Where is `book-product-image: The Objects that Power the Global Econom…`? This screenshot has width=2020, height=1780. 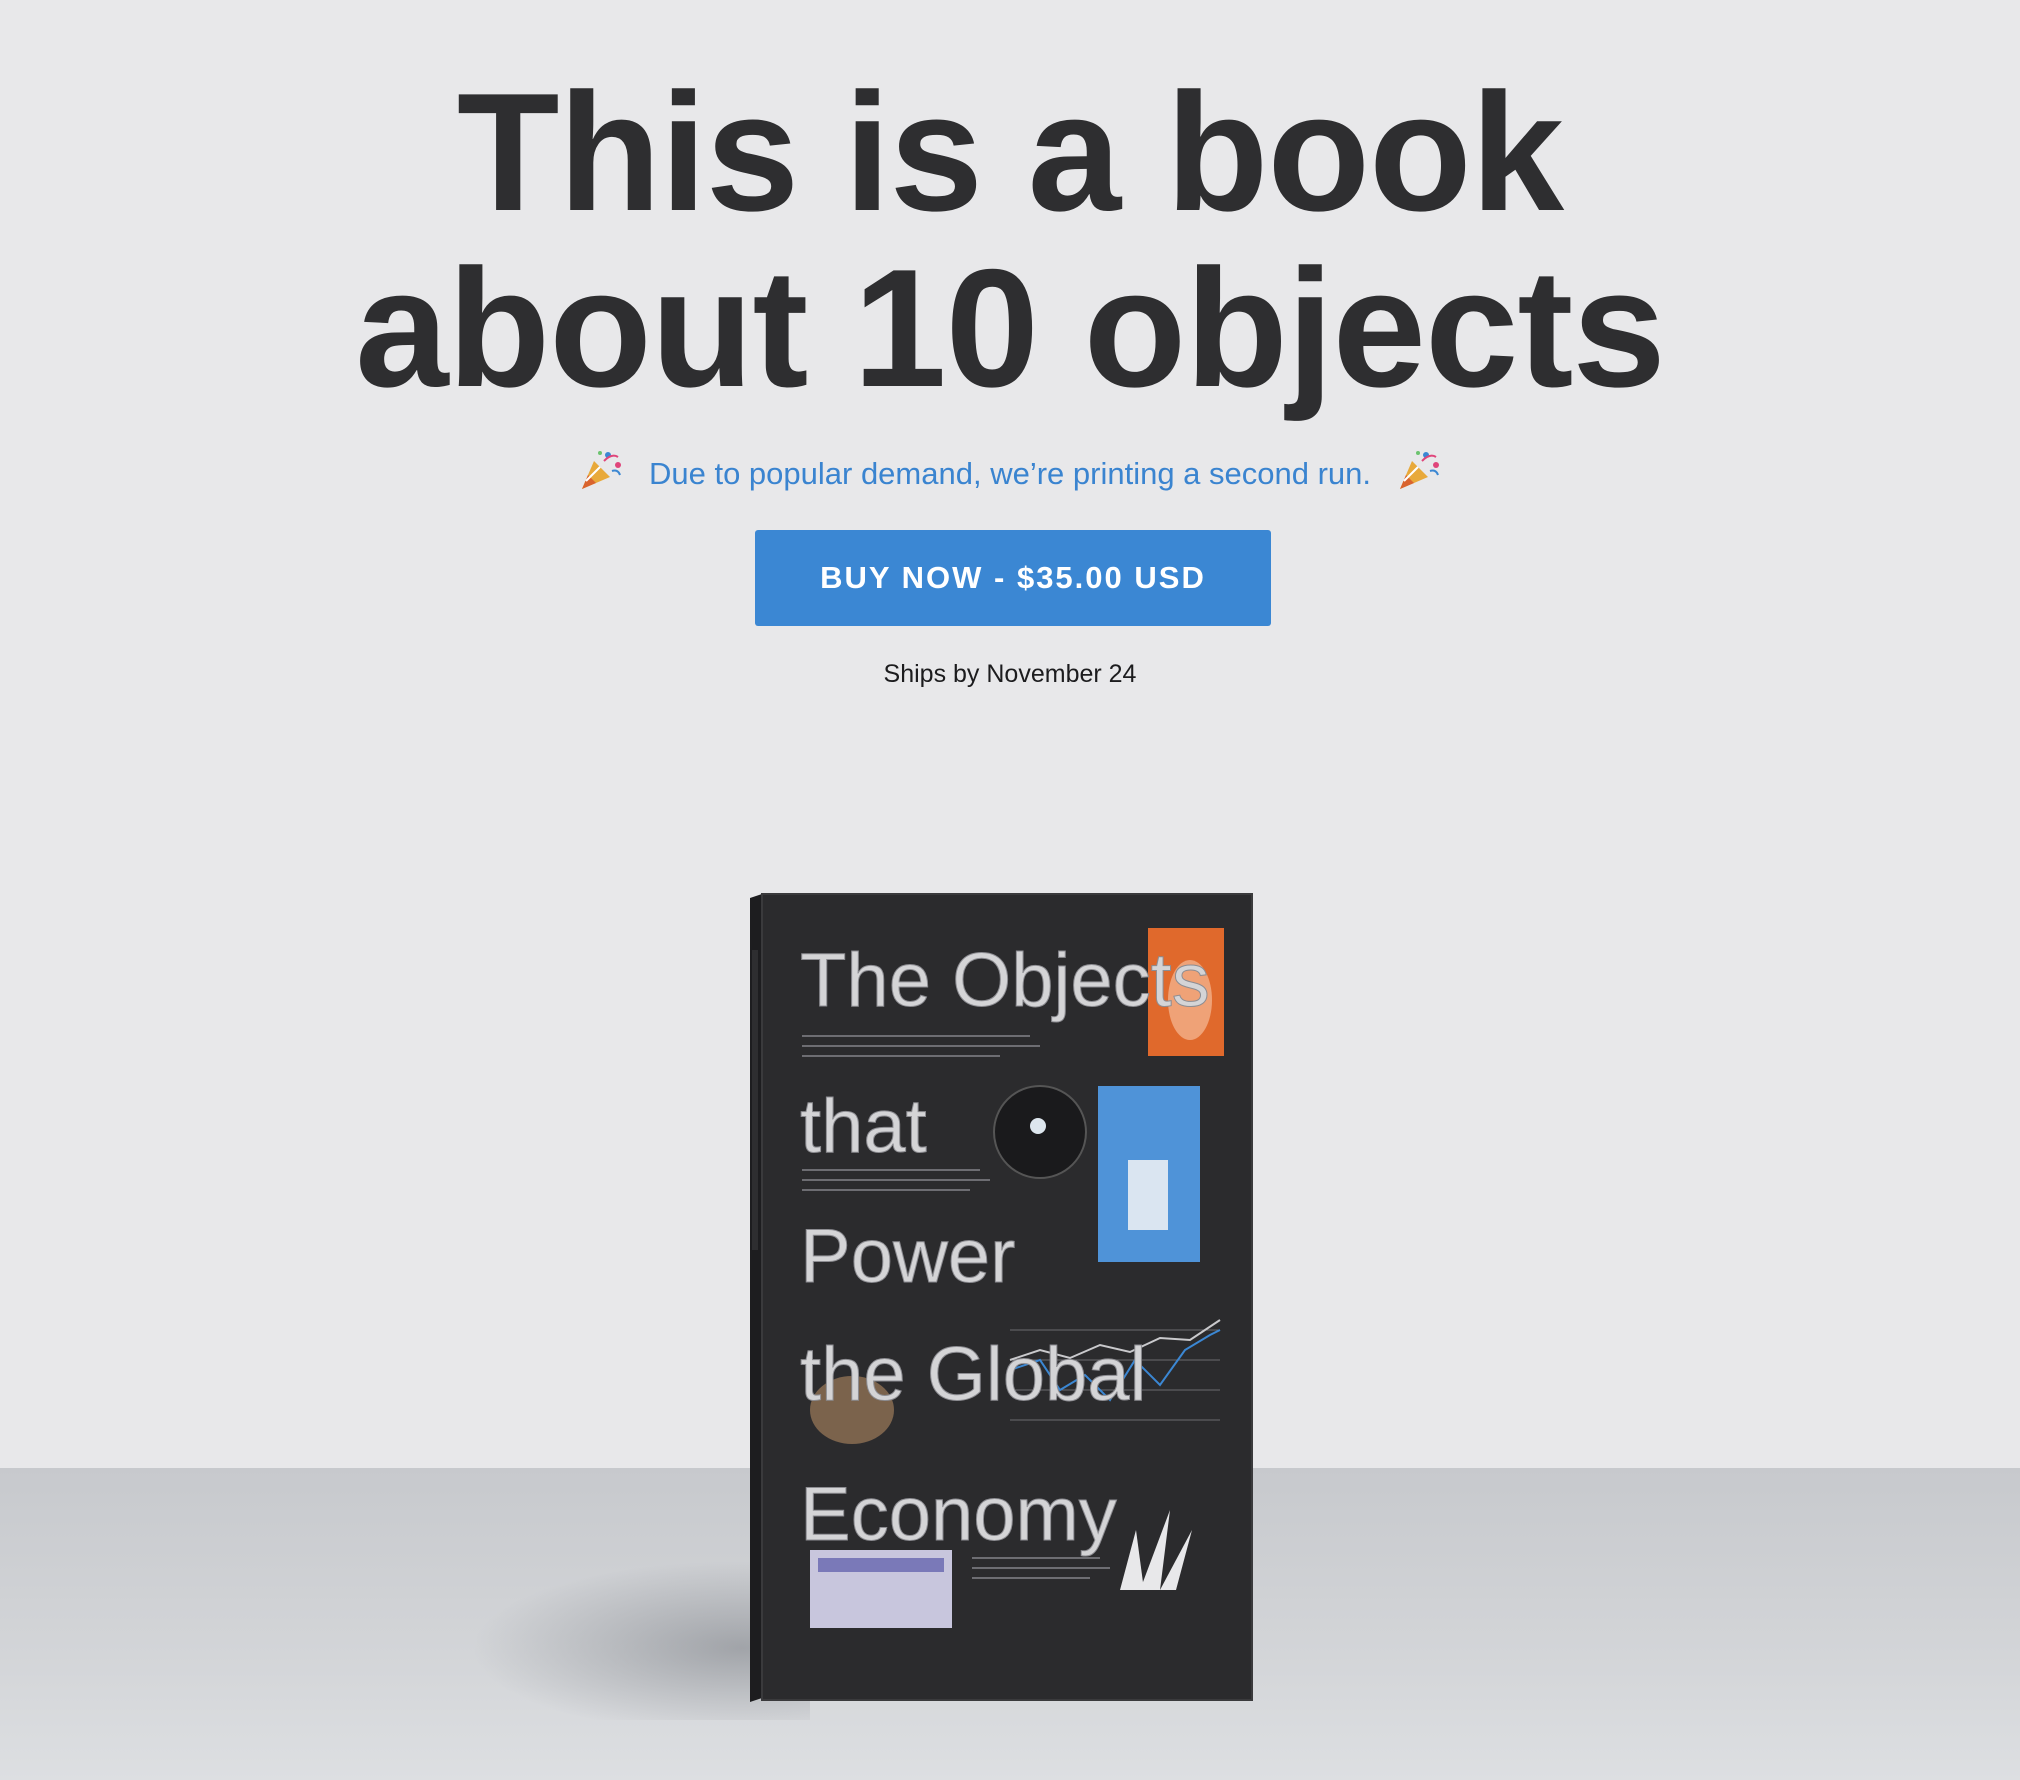 book-product-image: The Objects that Power the Global Econom… is located at coordinates (1001, 1297).